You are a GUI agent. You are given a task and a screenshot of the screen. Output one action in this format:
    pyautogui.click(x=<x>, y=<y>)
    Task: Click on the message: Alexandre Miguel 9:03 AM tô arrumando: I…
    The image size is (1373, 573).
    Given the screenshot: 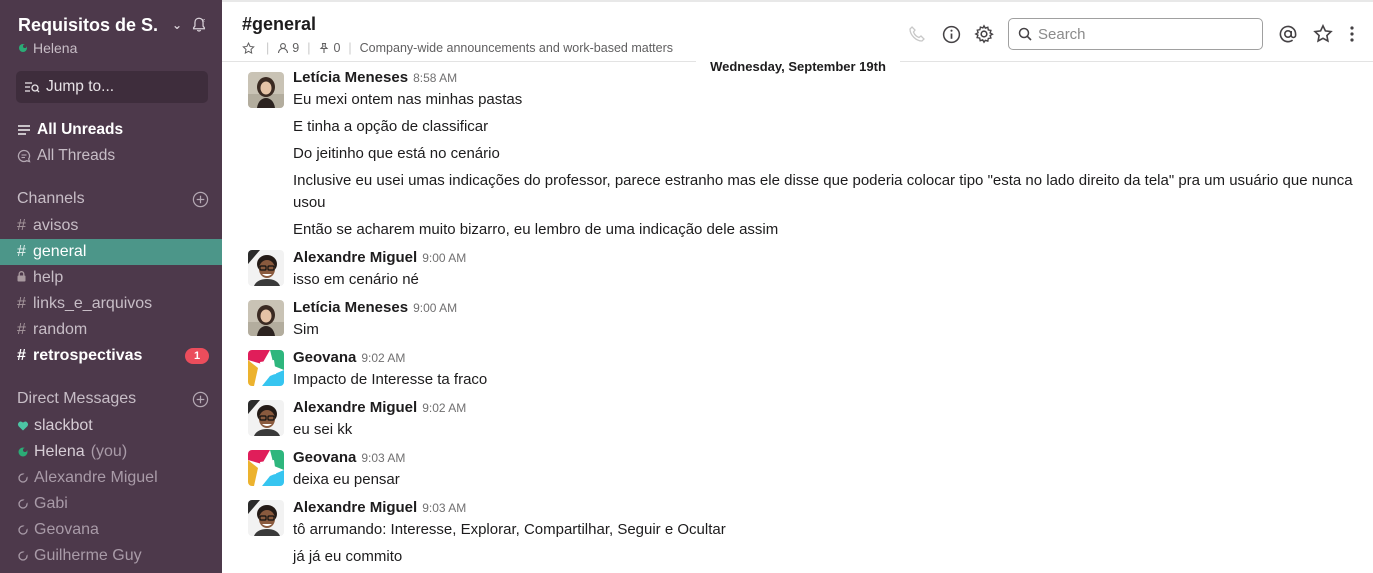 What is the action you would take?
    pyautogui.click(x=797, y=535)
    